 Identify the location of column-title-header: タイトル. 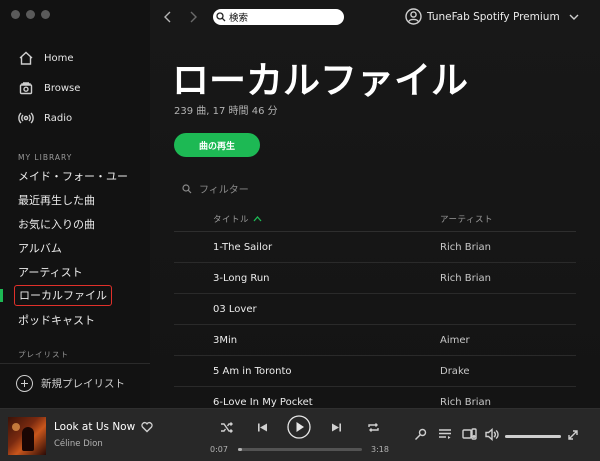
(307, 219).